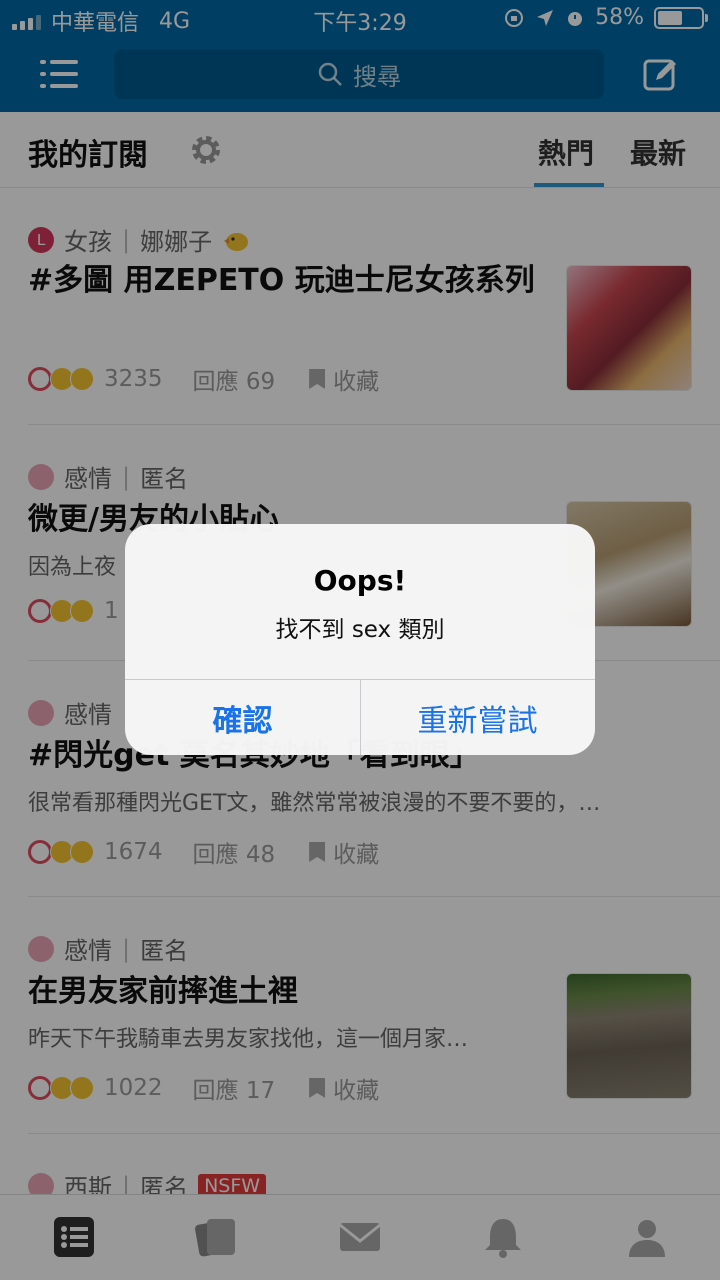  What do you see at coordinates (360, 630) in the screenshot?
I see `alert-message: 找不到 sex 類別` at bounding box center [360, 630].